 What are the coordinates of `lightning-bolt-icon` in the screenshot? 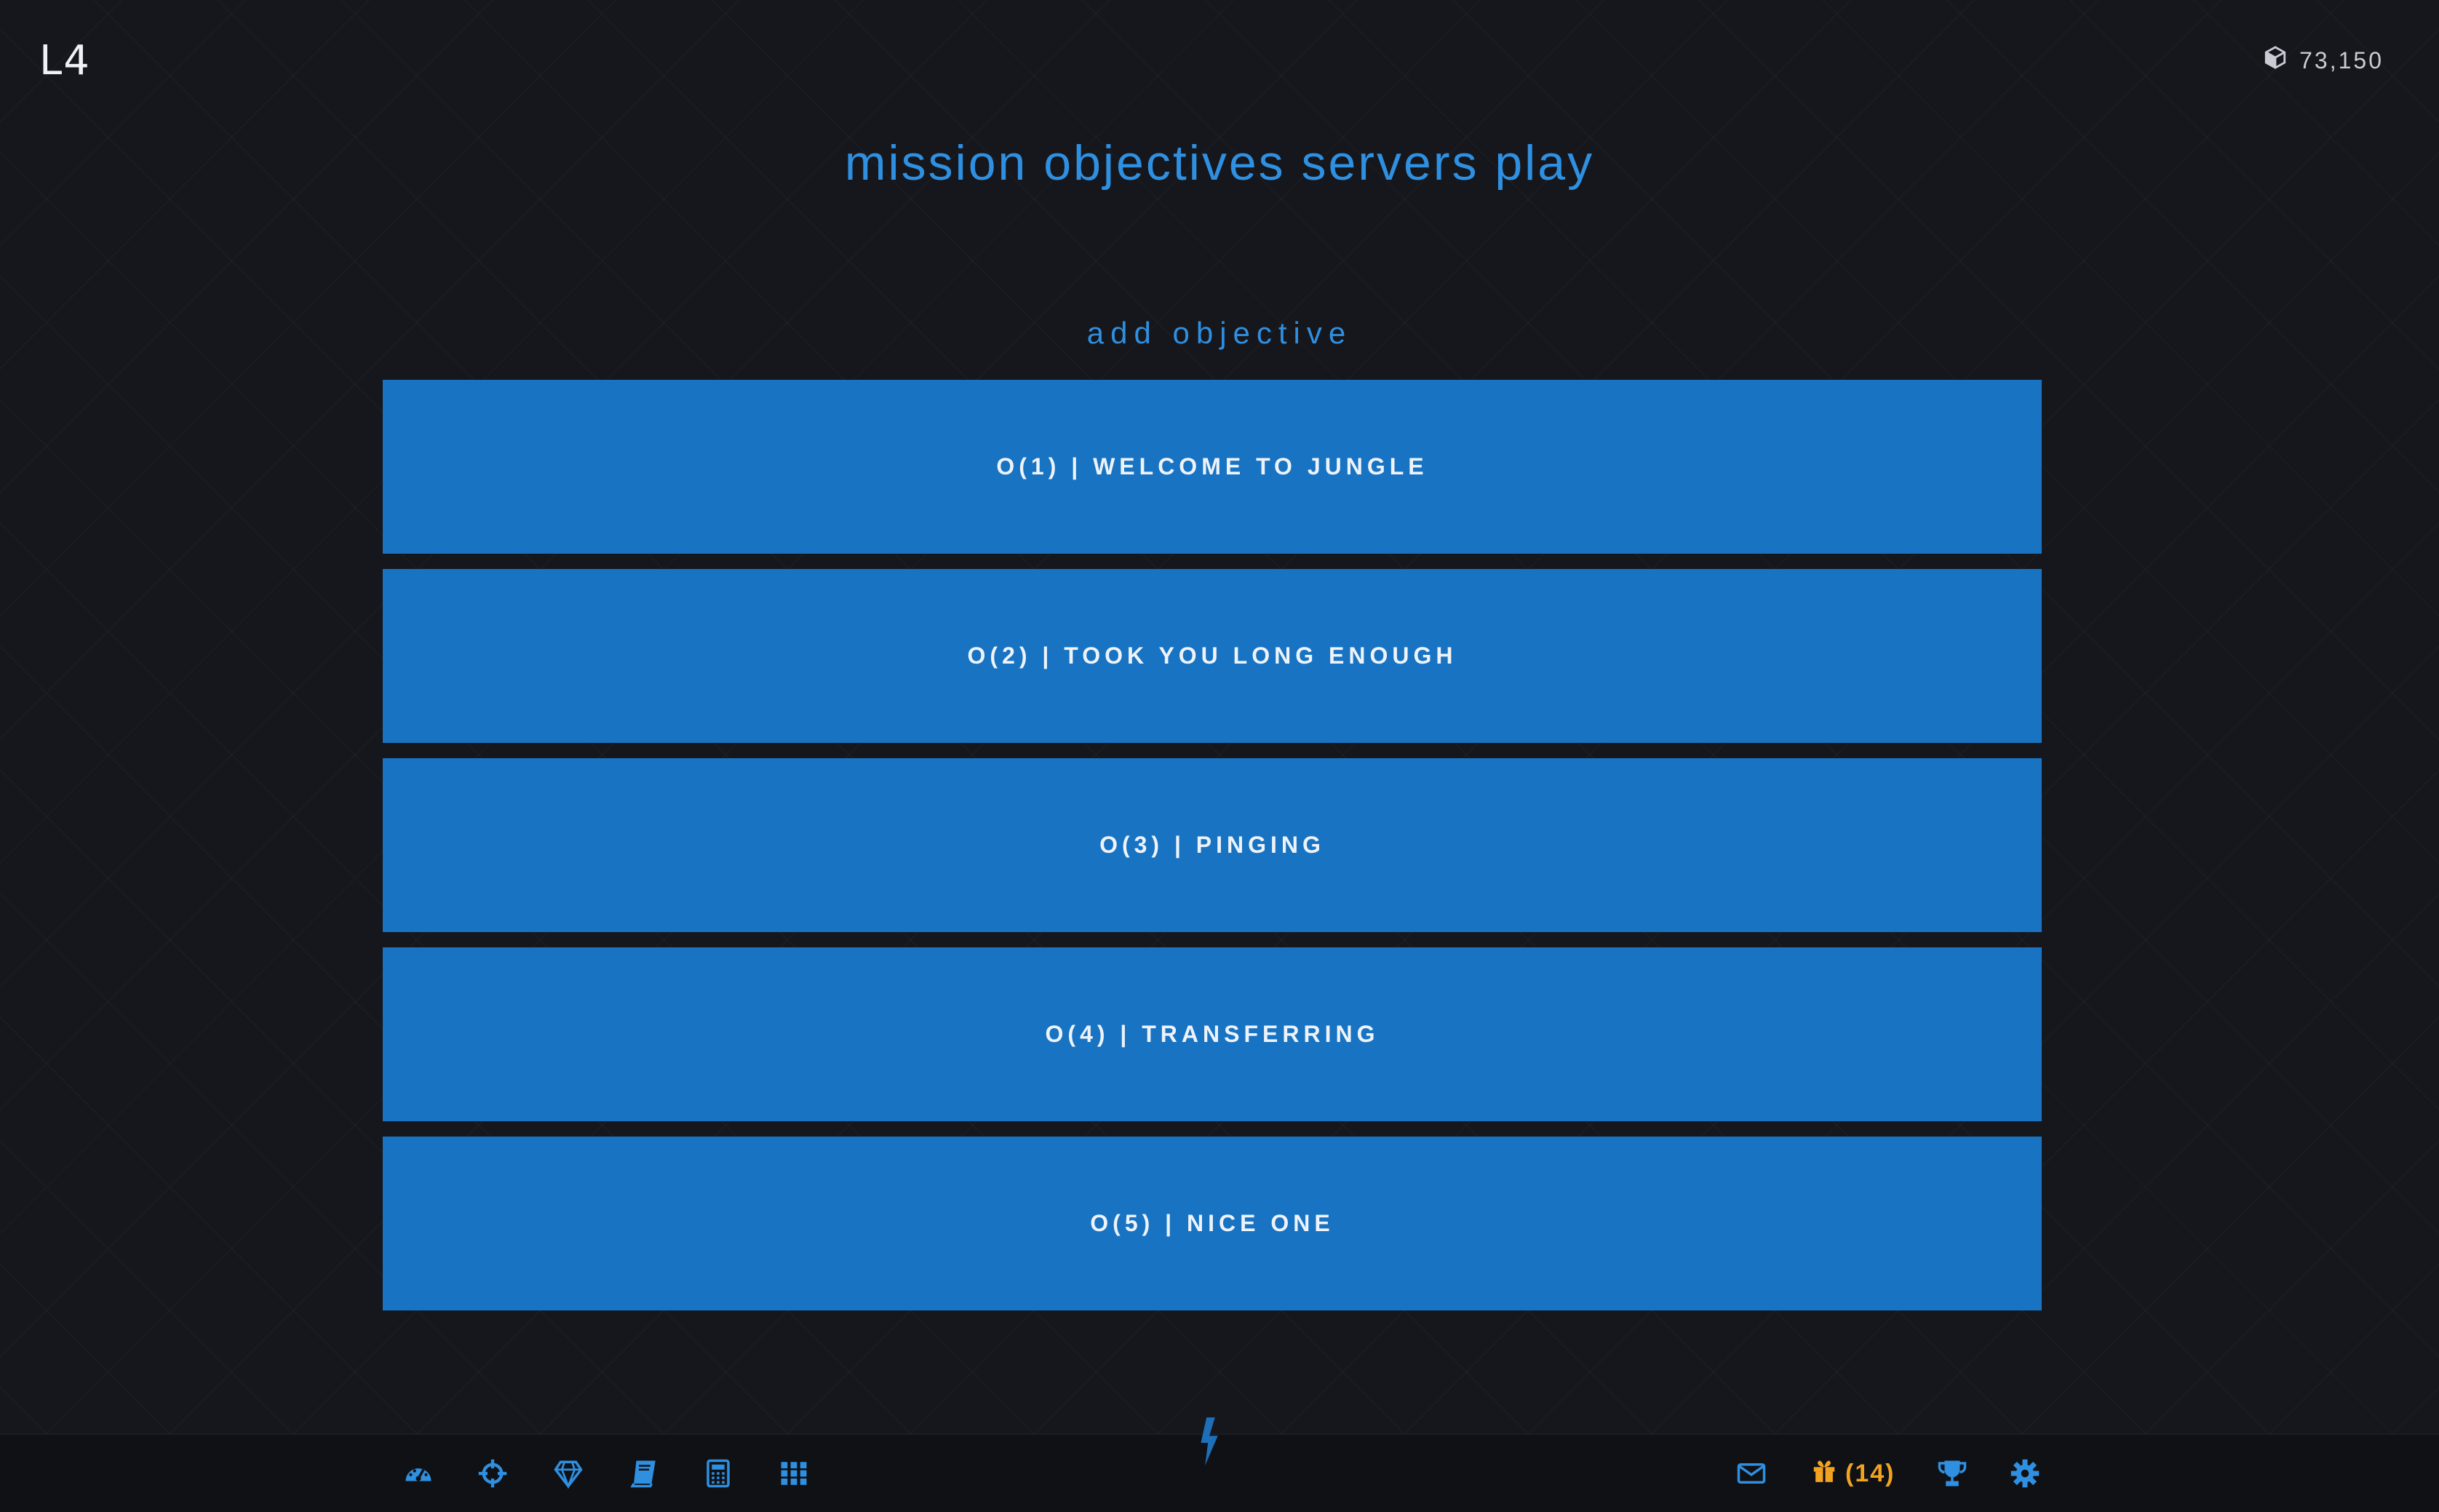 It's located at (1210, 1441).